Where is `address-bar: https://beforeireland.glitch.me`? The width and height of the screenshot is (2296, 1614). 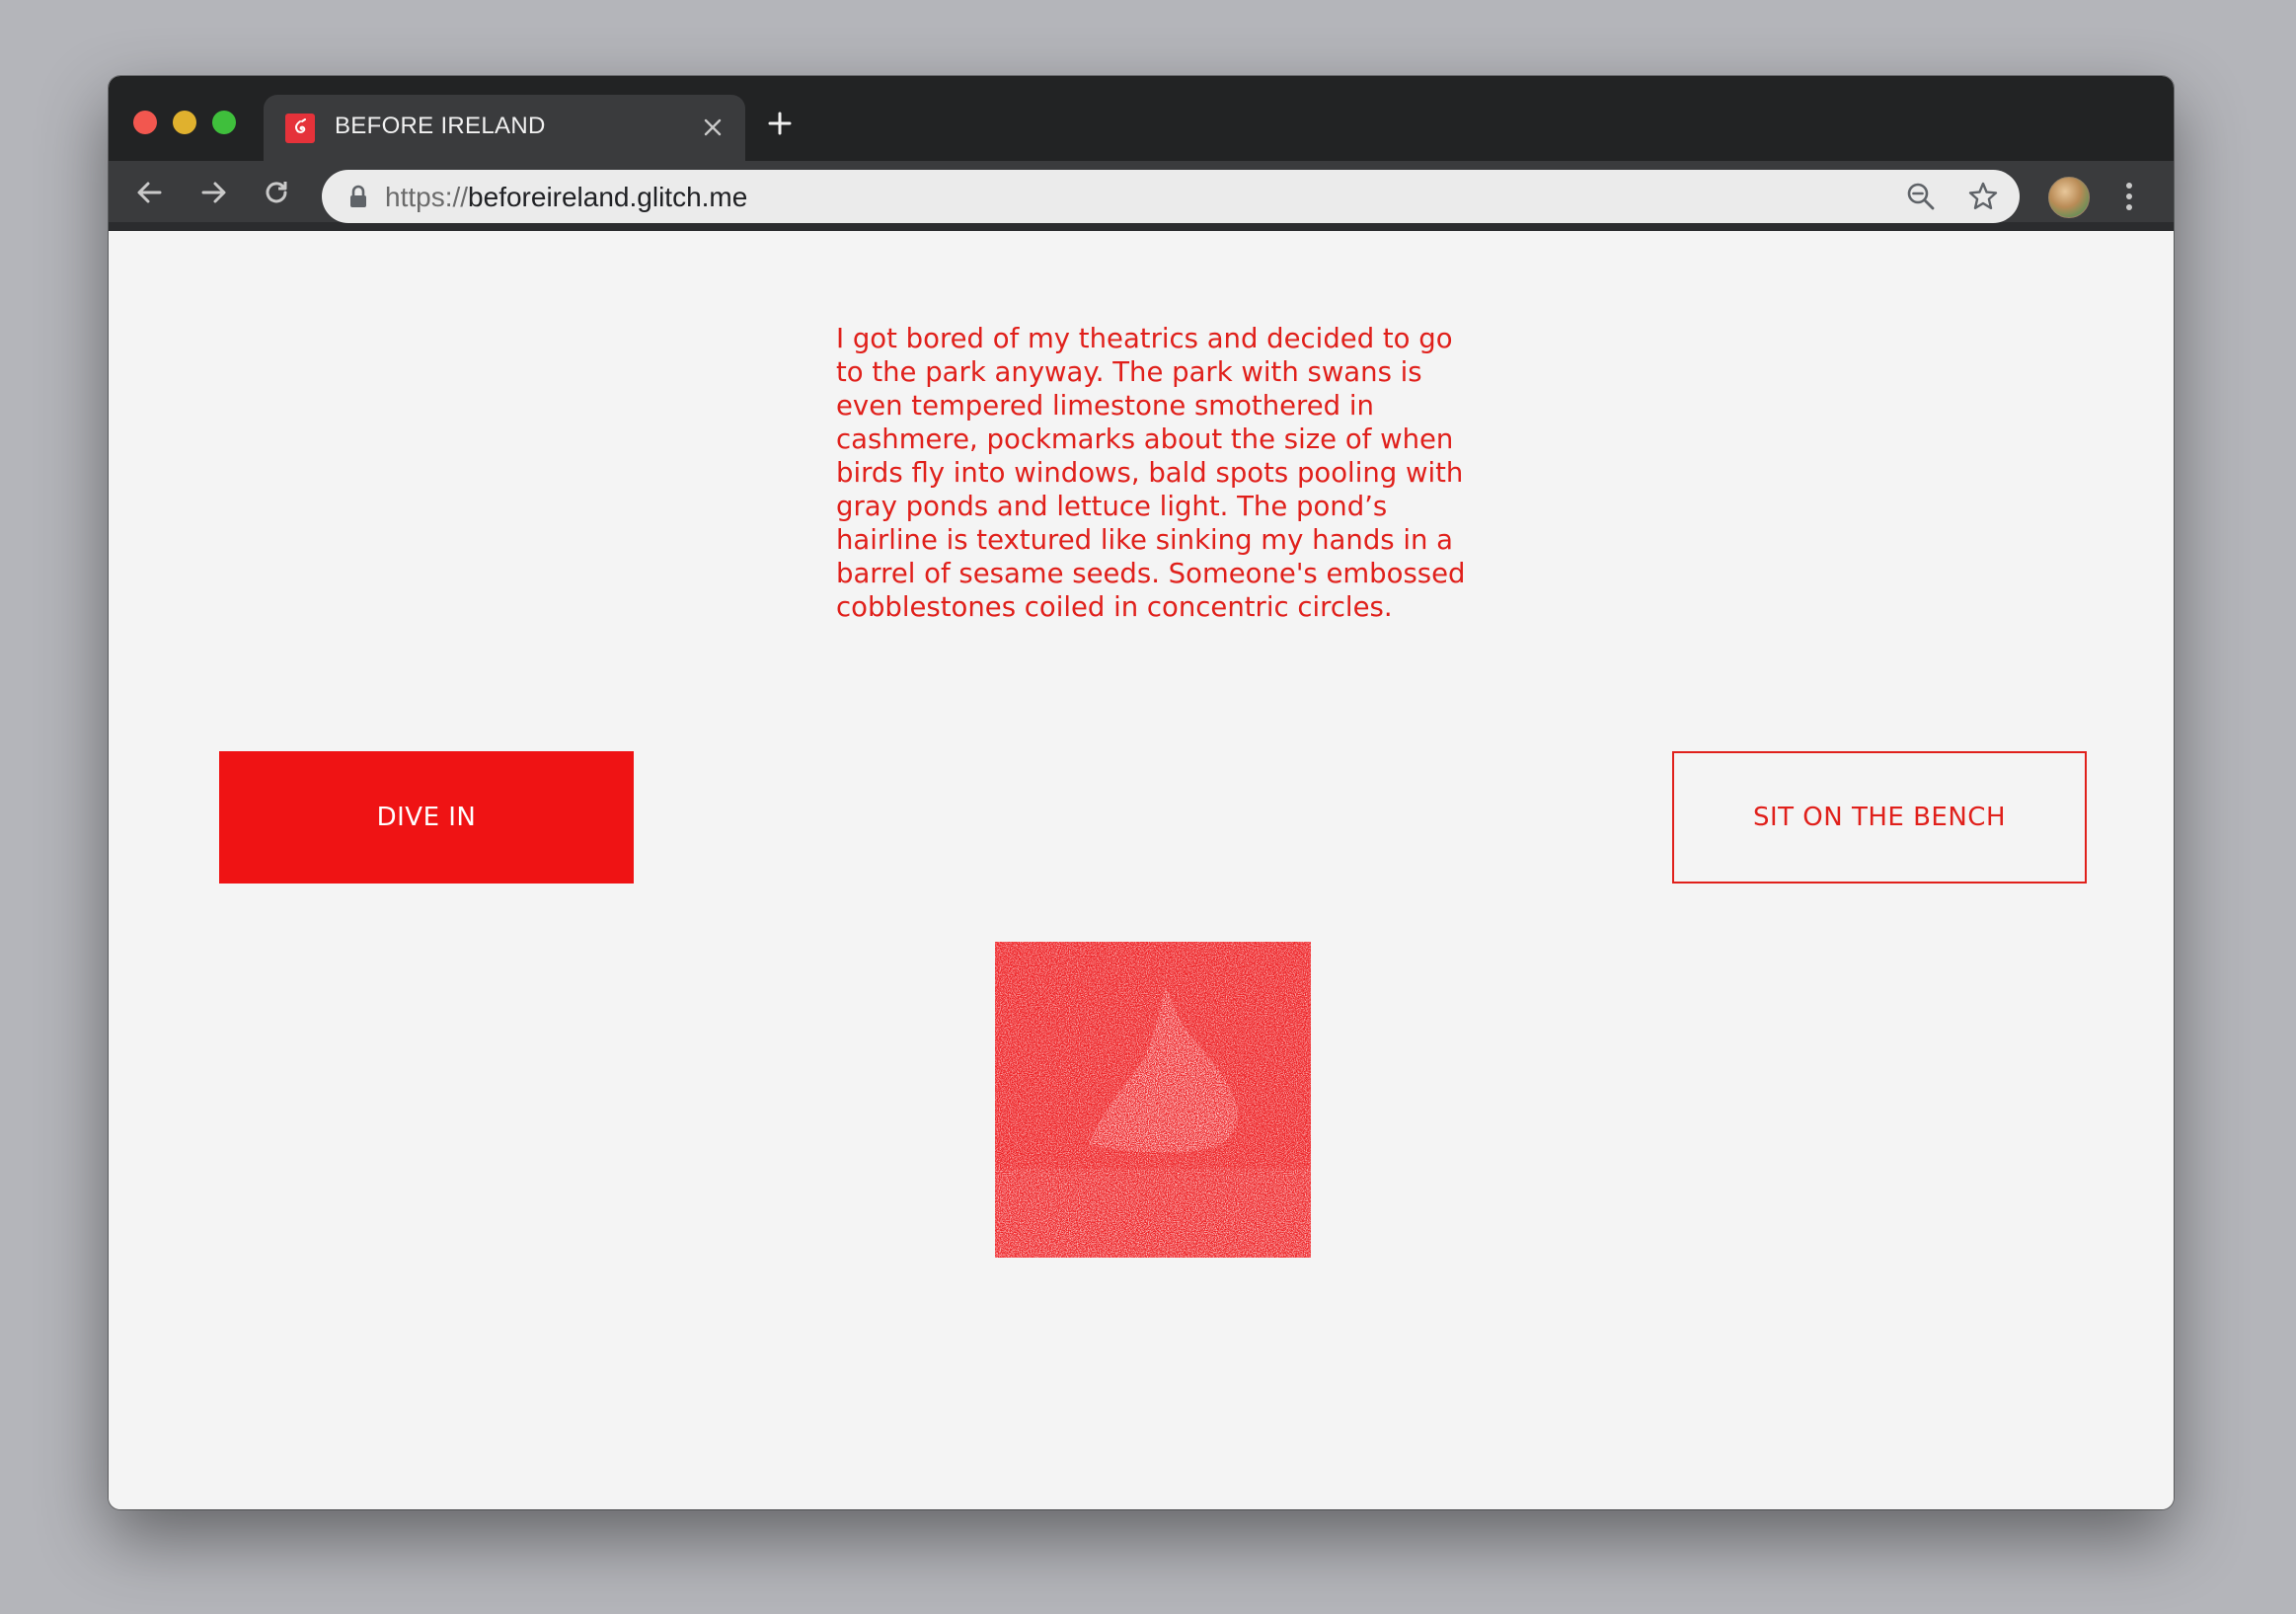
address-bar: https://beforeireland.glitch.me is located at coordinates (1171, 197).